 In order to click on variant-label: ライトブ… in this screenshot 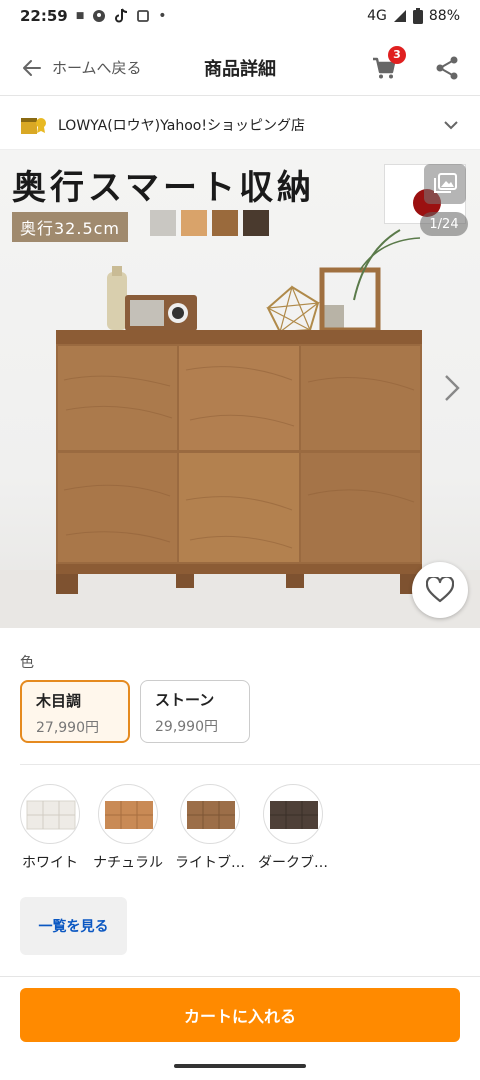, I will do `click(210, 863)`.